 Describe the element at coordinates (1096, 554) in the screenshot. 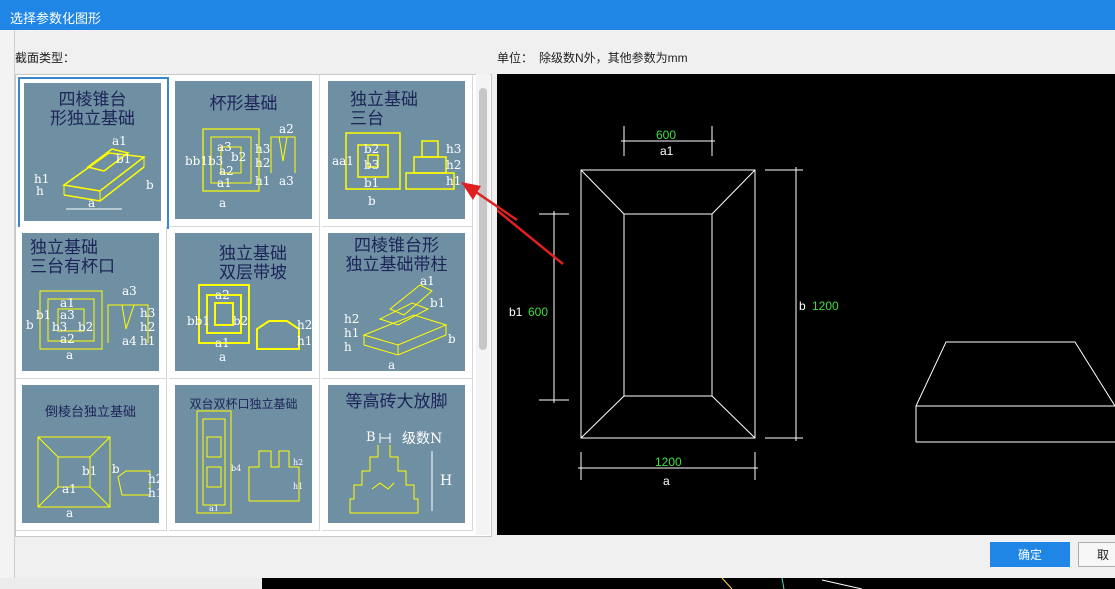

I see `cancel-button: 取` at that location.